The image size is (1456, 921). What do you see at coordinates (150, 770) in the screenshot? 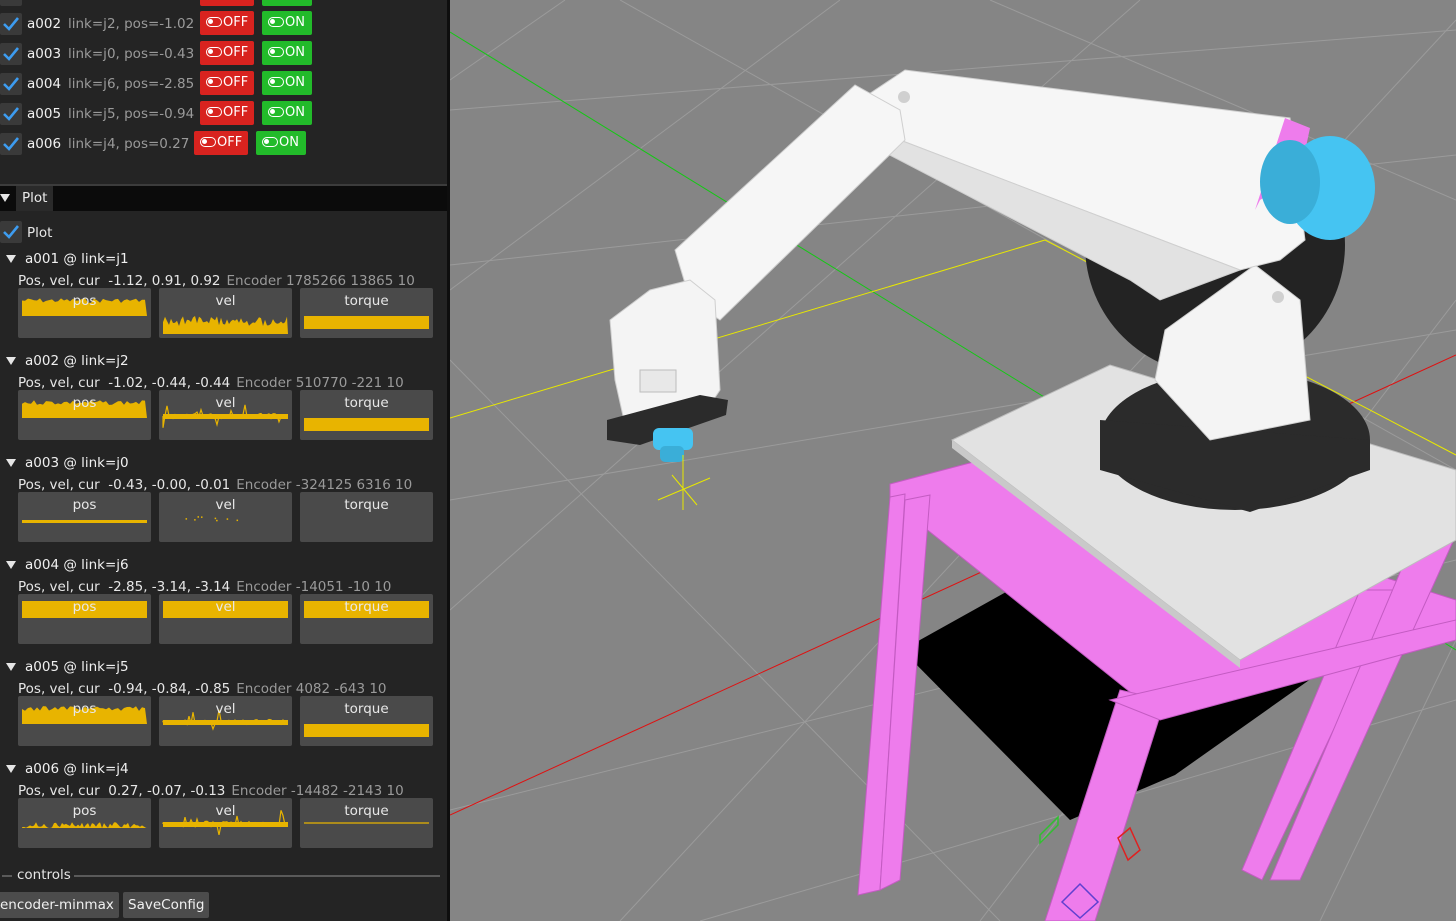
I see `section-header: a006 @ link=j4` at bounding box center [150, 770].